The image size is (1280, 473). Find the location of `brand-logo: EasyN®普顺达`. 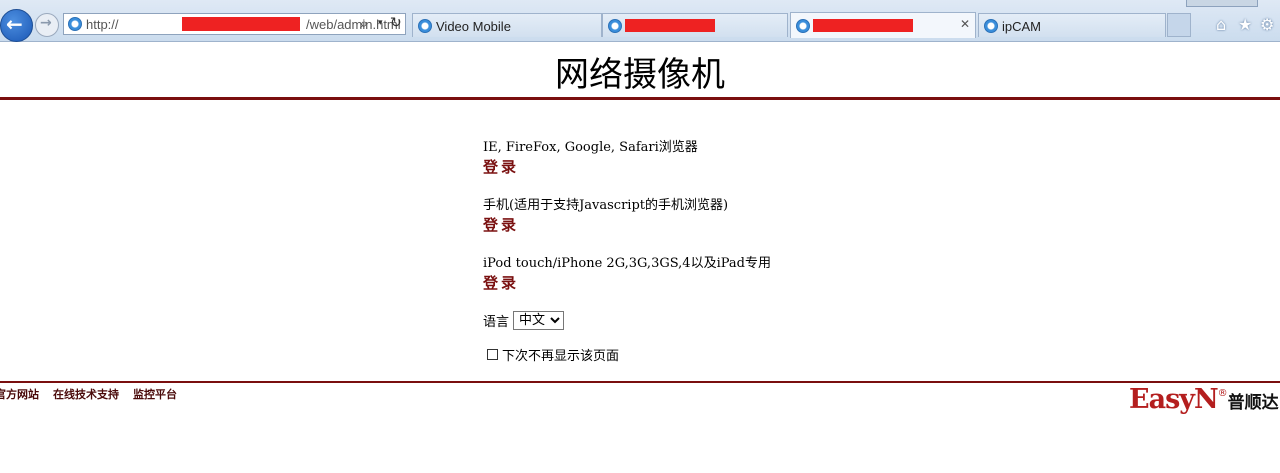

brand-logo: EasyN®普顺达 is located at coordinates (1204, 399).